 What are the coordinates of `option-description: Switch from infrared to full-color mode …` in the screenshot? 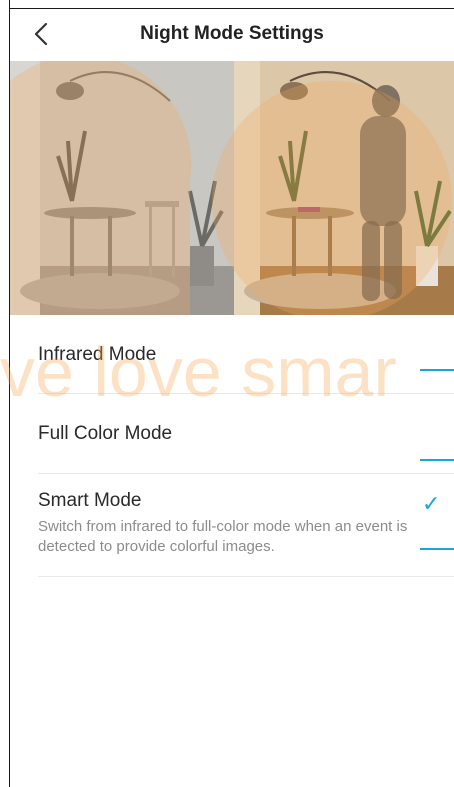 It's located at (223, 536).